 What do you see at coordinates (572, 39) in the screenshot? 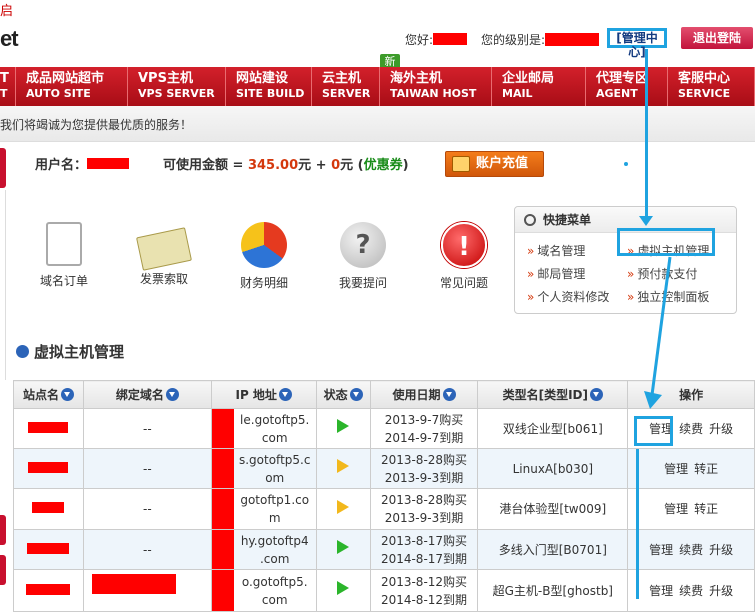
I see `level-redaction` at bounding box center [572, 39].